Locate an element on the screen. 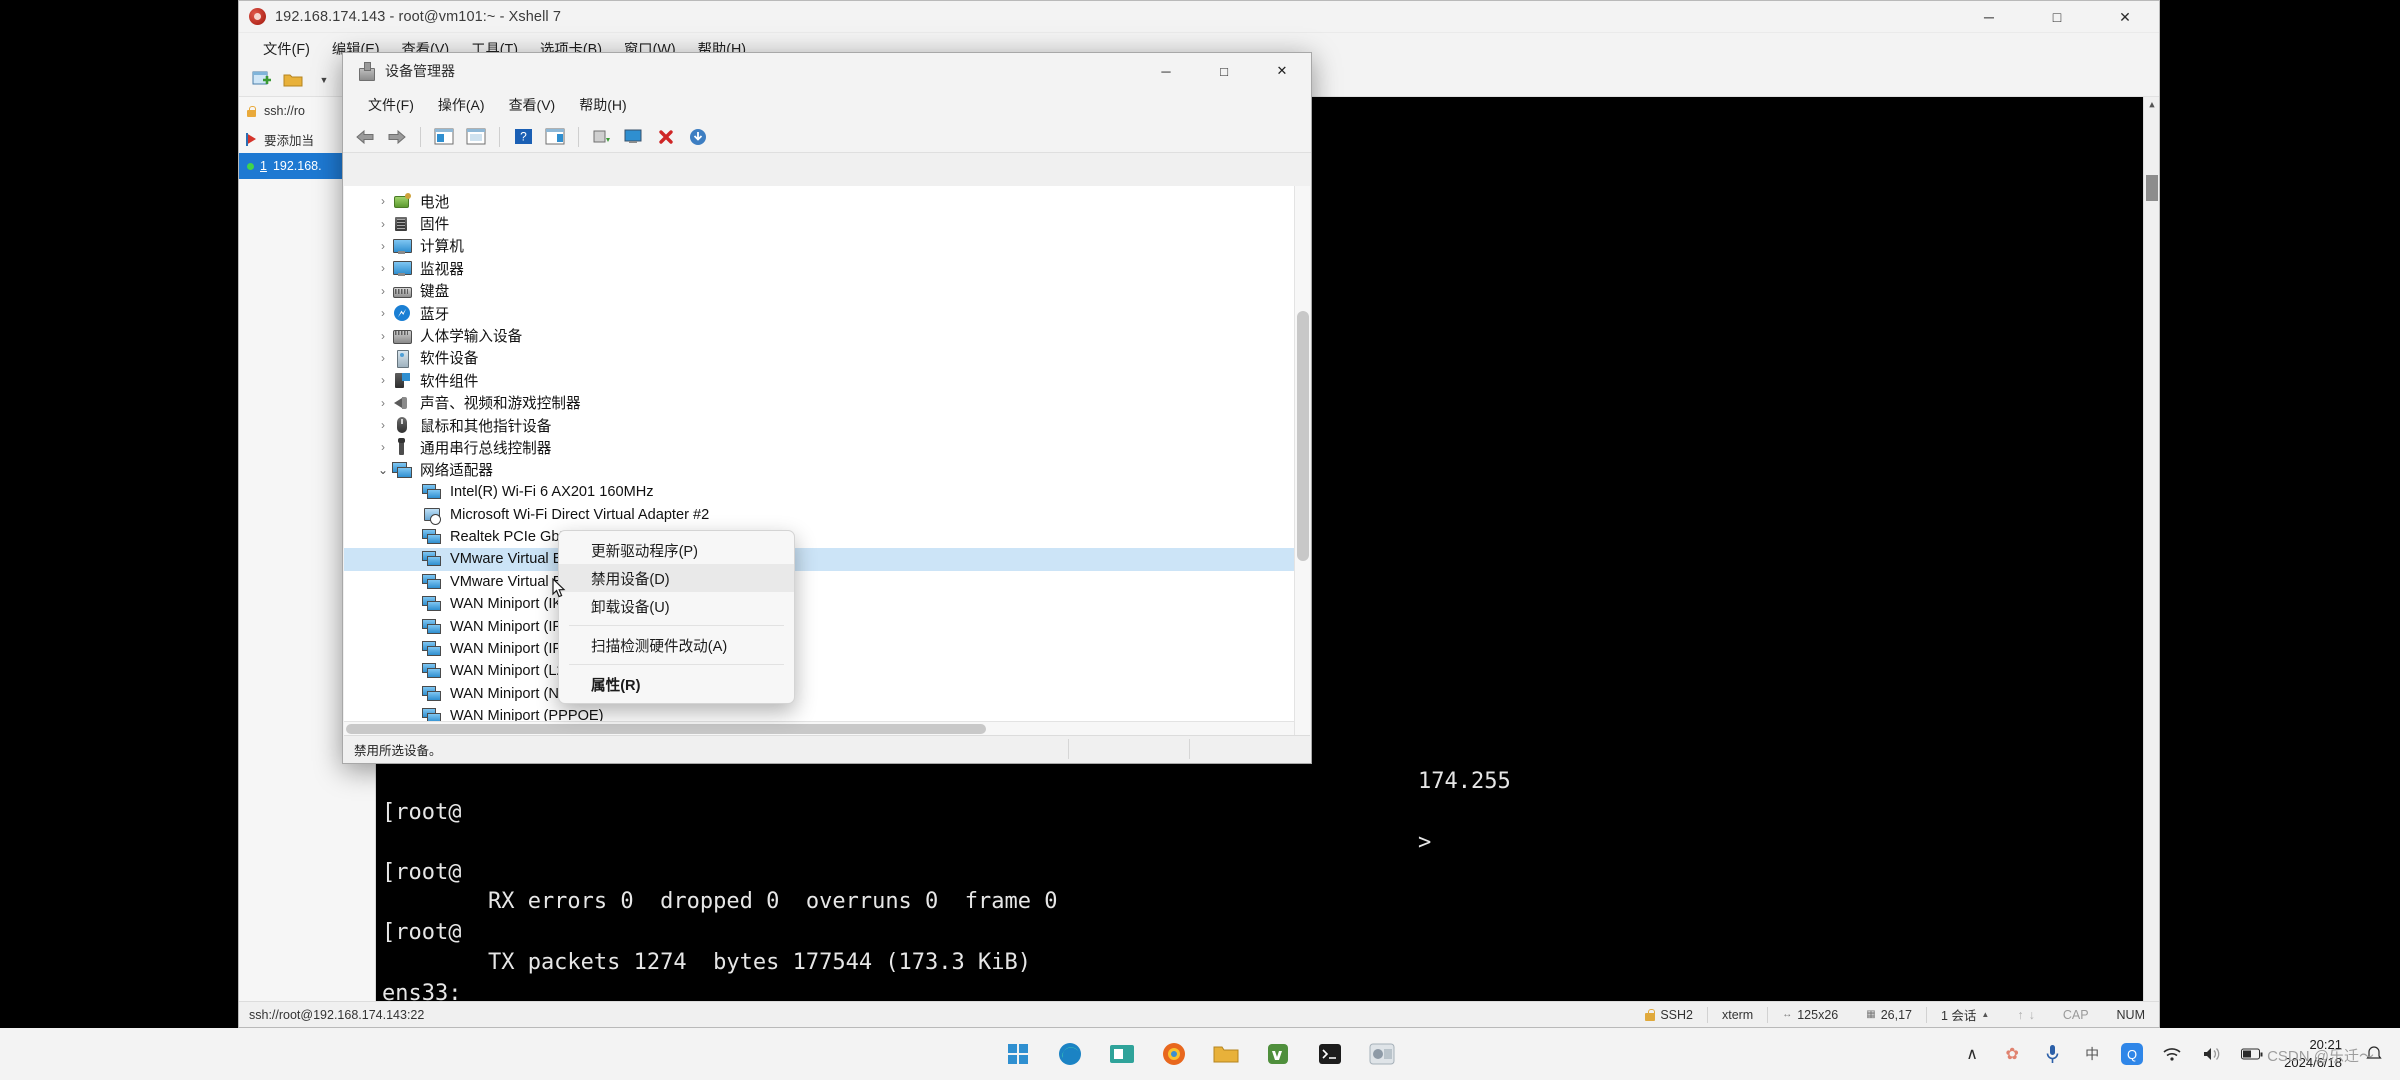  tree-item-label: 声音、视频和游戏控制器 is located at coordinates (500, 404).